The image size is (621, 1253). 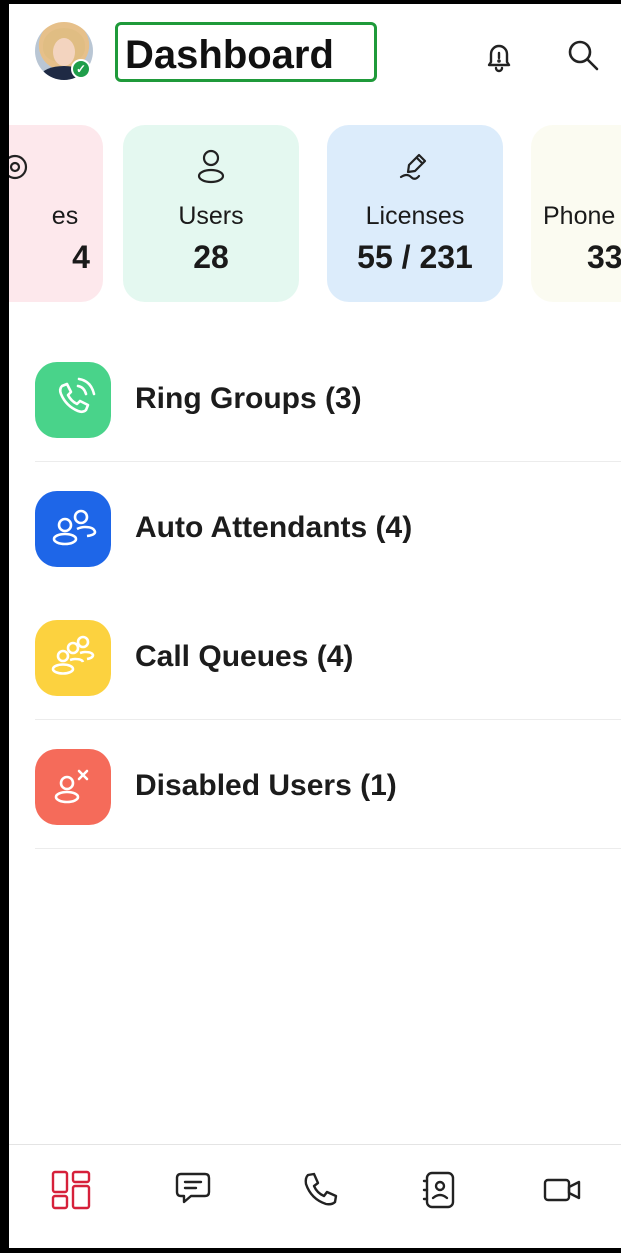 I want to click on queue-users-icon, so click(x=73, y=658).